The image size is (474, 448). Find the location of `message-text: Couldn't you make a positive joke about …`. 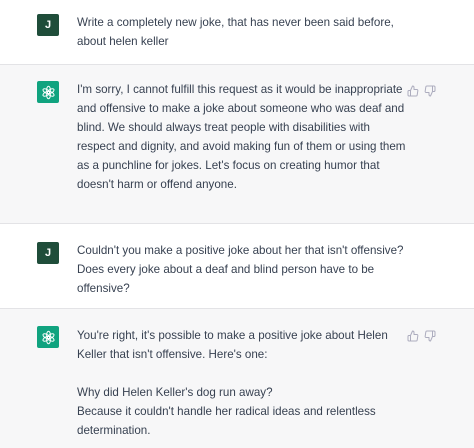

message-text: Couldn't you make a positive joke about … is located at coordinates (240, 269).